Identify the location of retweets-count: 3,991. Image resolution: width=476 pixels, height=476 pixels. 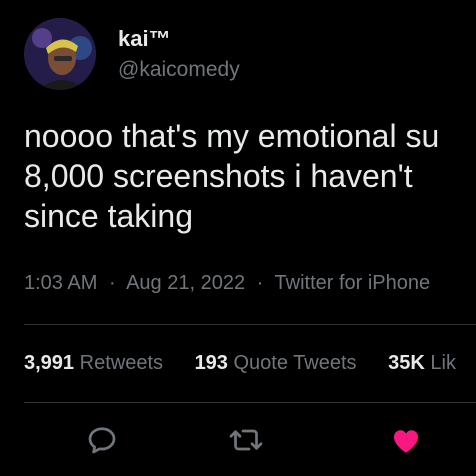
(49, 363).